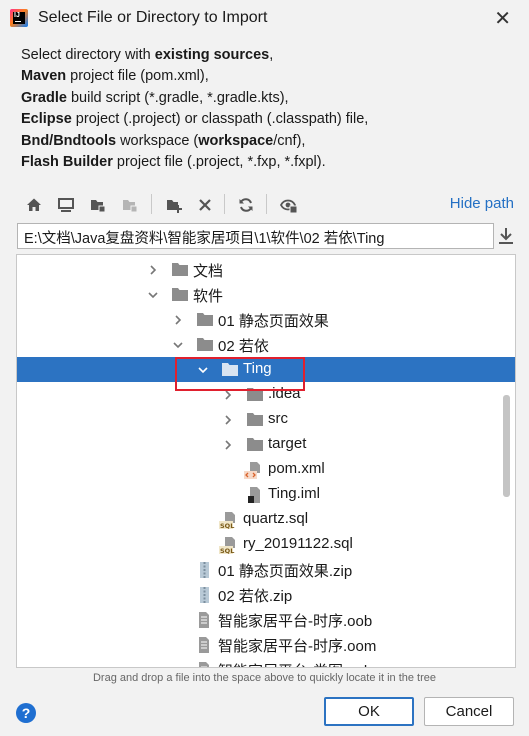 The height and width of the screenshot is (736, 529). Describe the element at coordinates (205, 205) in the screenshot. I see `delete-icon` at that location.